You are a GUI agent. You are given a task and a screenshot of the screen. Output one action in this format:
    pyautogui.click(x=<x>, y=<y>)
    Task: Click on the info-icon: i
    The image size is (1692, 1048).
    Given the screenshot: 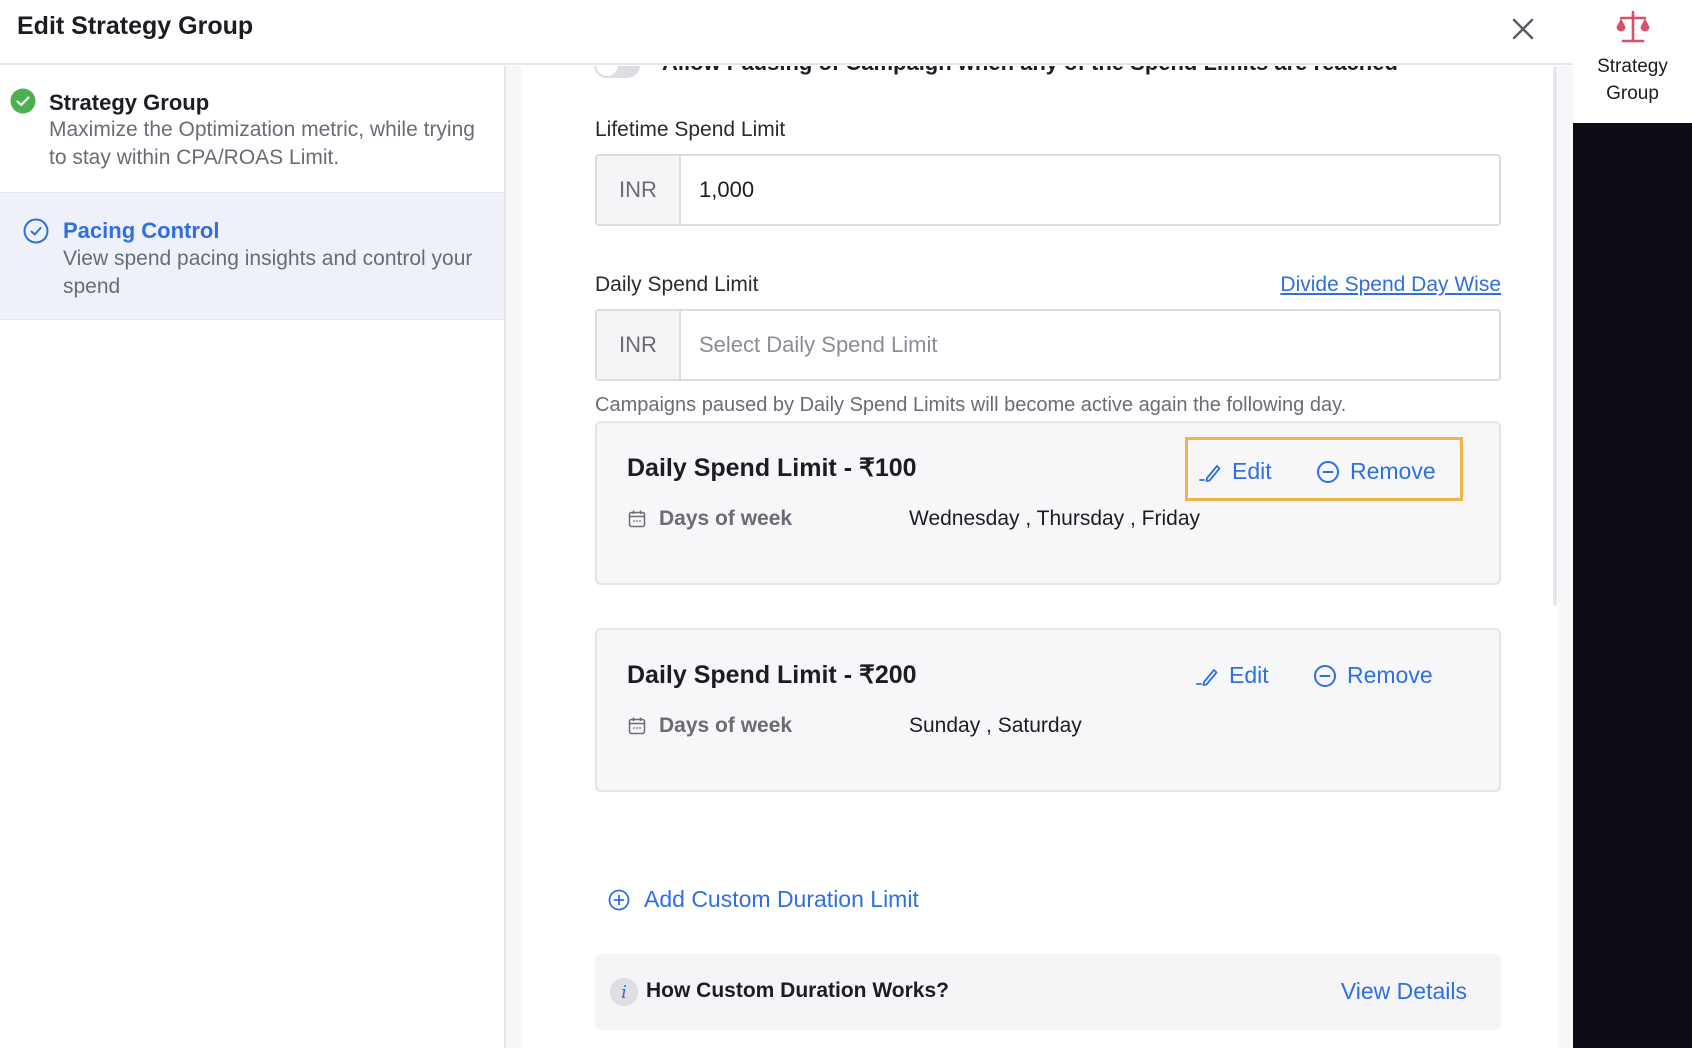 What is the action you would take?
    pyautogui.click(x=624, y=992)
    